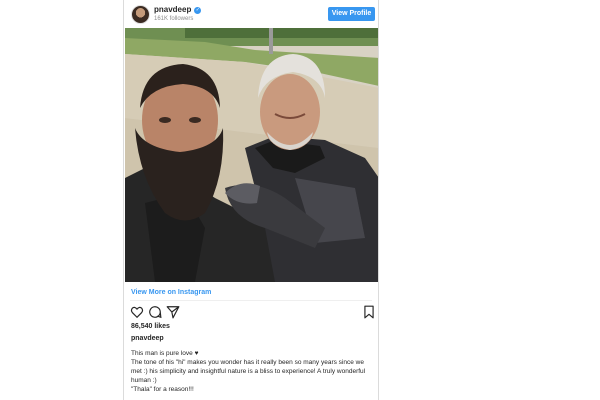 This screenshot has height=400, width=600. Describe the element at coordinates (172, 10) in the screenshot. I see `username-link: pnavdeep` at that location.